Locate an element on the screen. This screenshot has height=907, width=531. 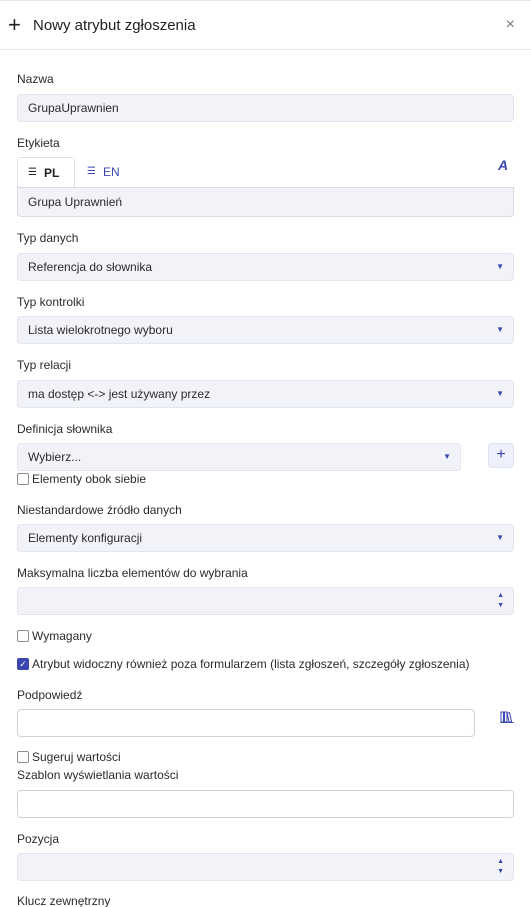
language-tabs: ☰ PL ☰ EN is located at coordinates (265, 172).